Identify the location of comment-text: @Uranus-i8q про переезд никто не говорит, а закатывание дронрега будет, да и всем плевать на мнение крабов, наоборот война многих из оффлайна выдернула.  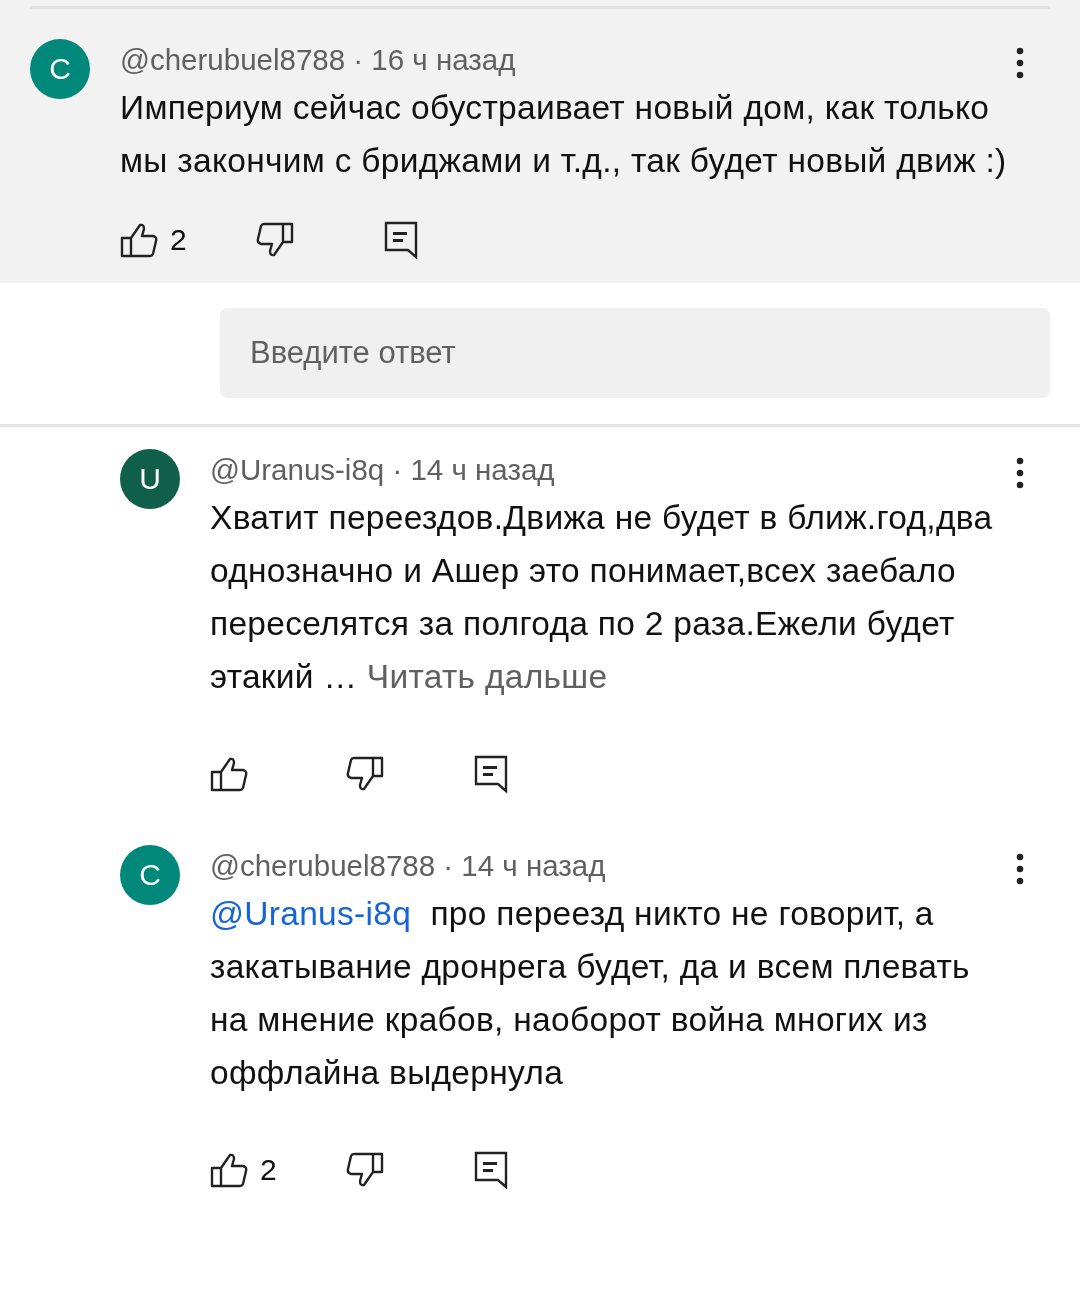
(590, 993).